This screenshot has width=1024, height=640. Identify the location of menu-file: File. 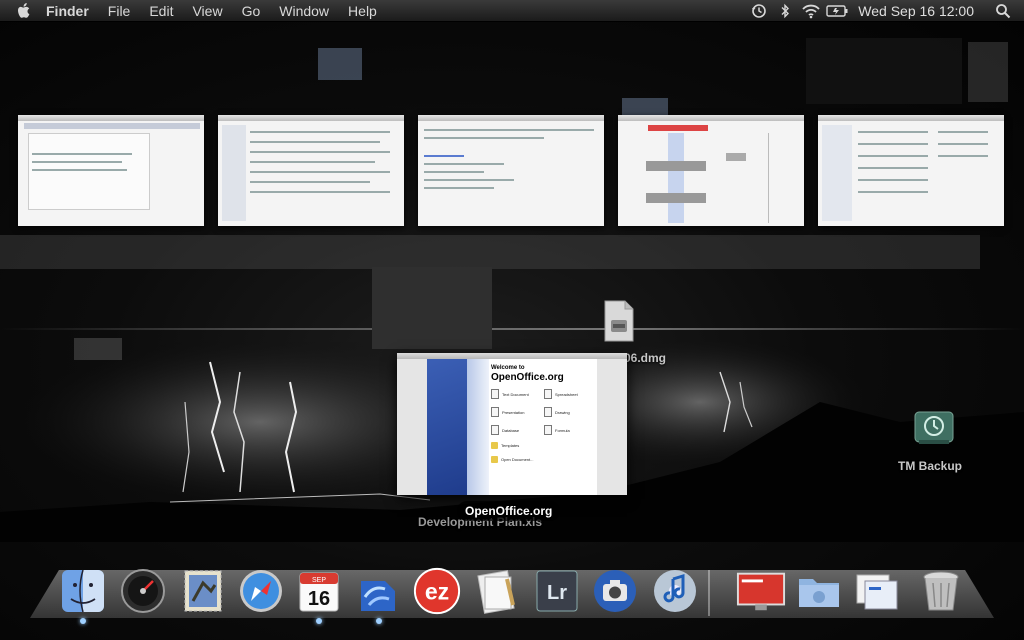
(119, 11).